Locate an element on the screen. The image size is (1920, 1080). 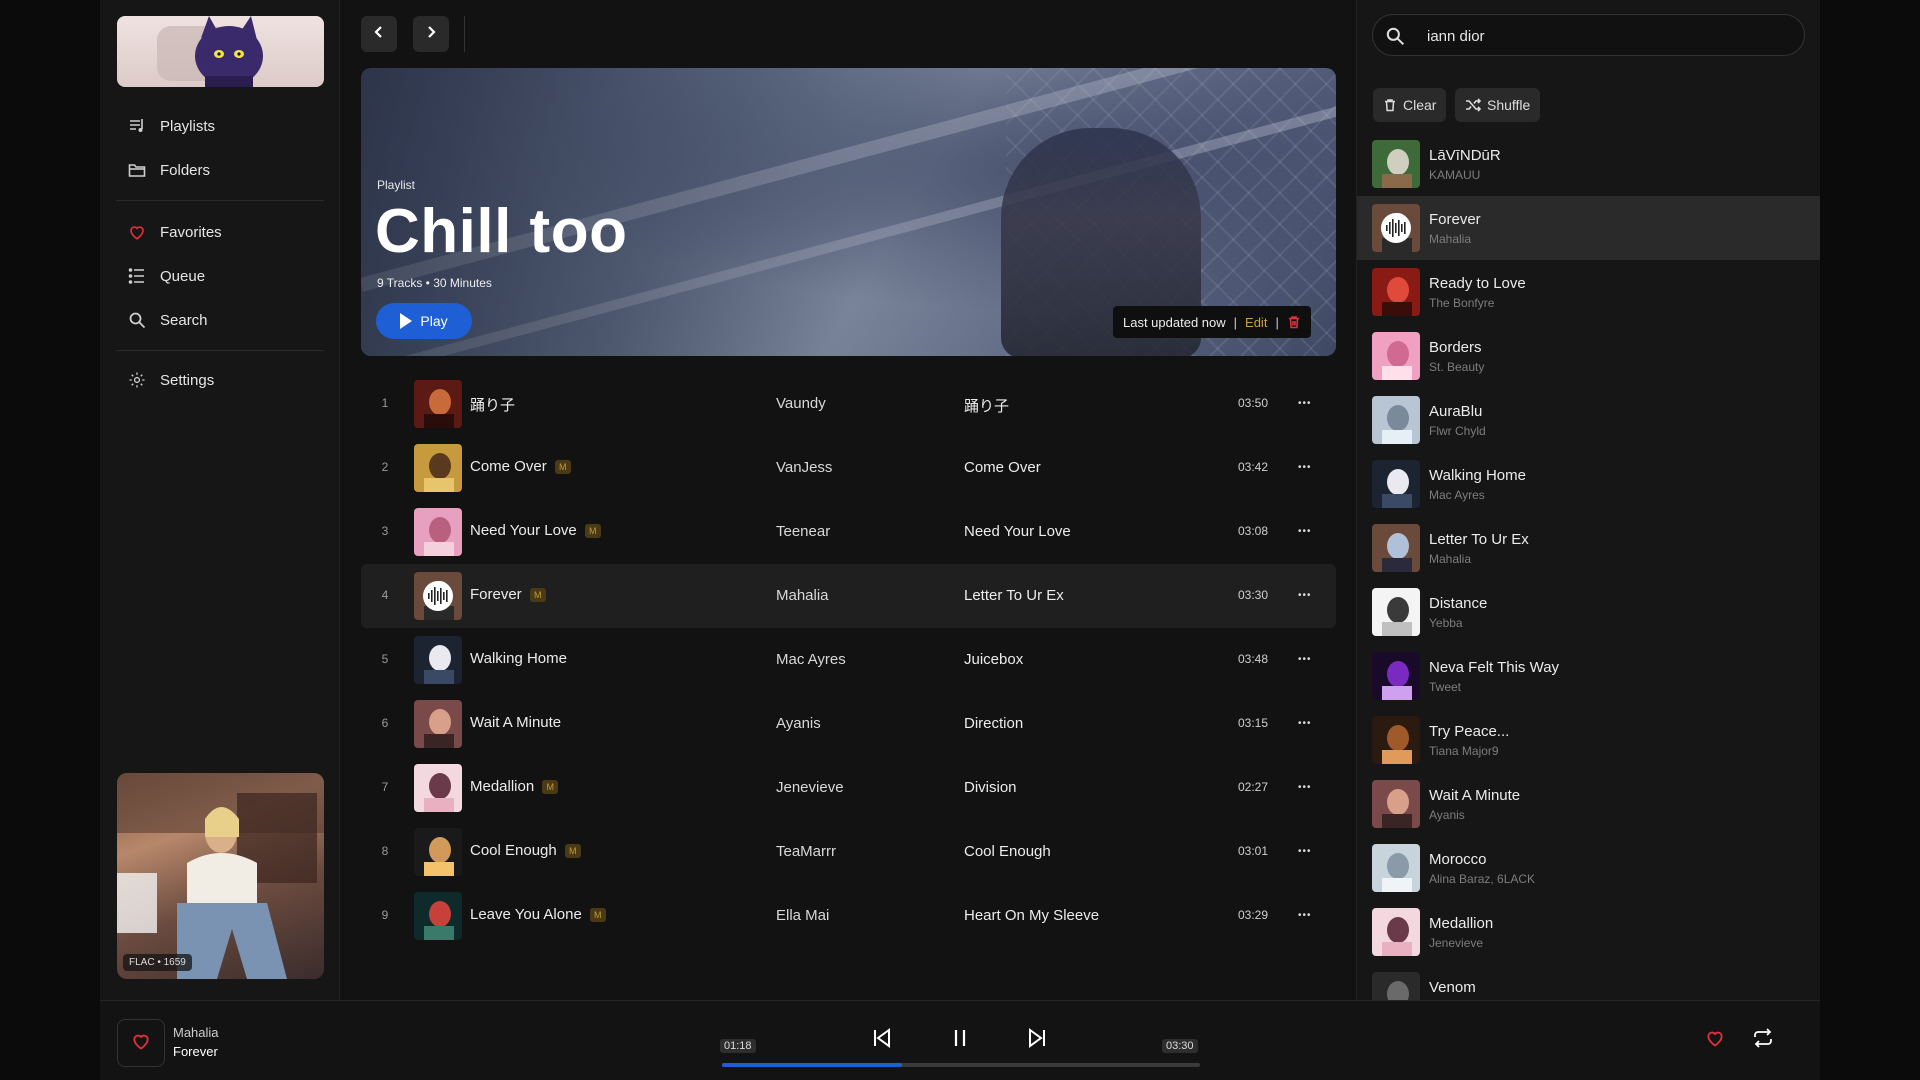
queue-item: AuraBlu Flwr Chyld is located at coordinates (1588, 420).